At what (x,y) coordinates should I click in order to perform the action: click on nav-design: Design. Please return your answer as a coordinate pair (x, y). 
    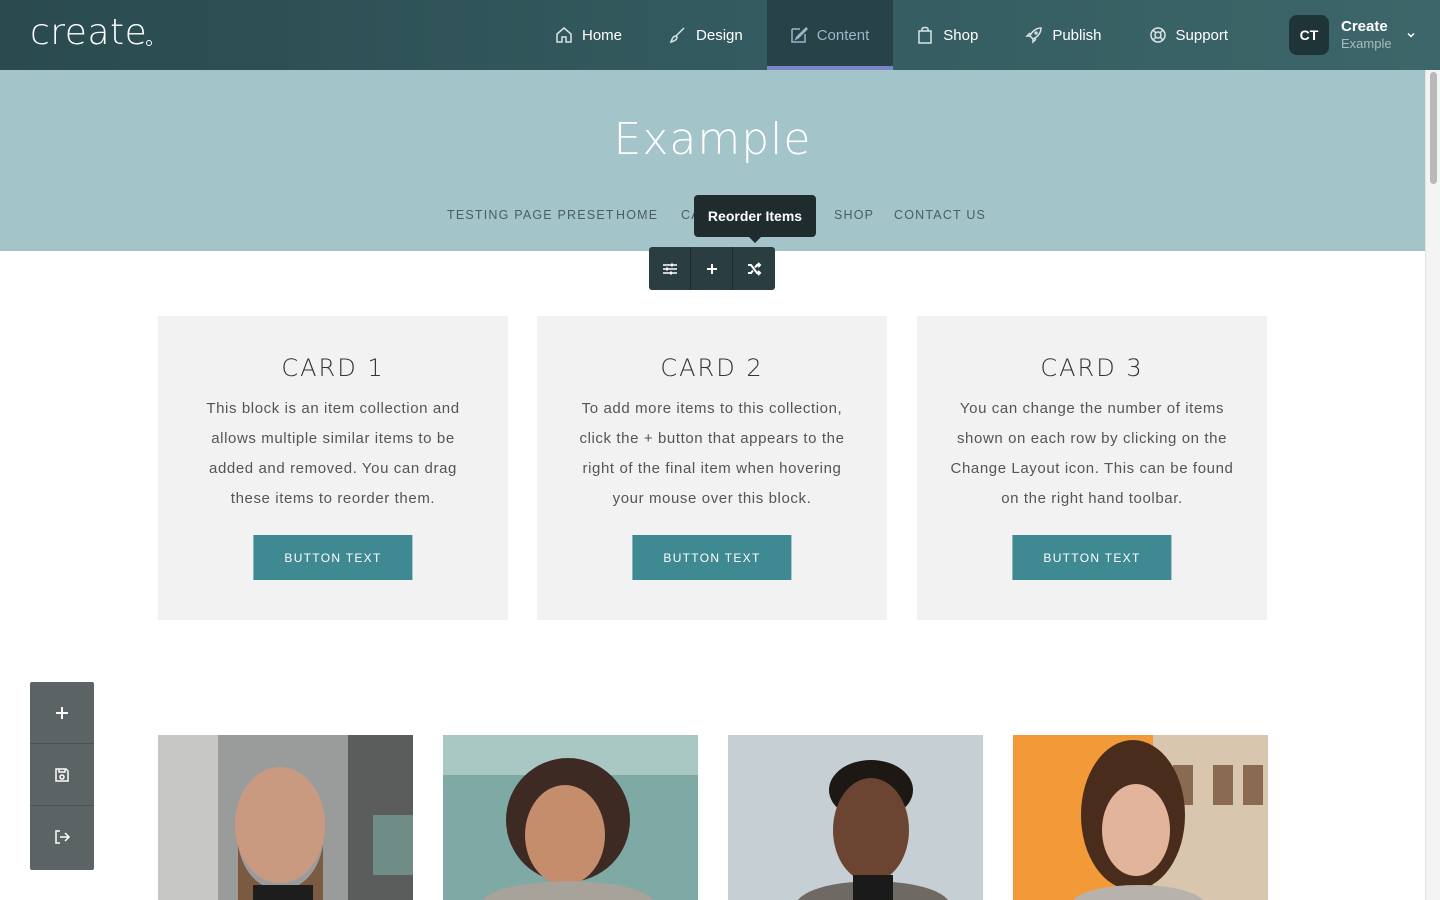
    Looking at the image, I should click on (706, 35).